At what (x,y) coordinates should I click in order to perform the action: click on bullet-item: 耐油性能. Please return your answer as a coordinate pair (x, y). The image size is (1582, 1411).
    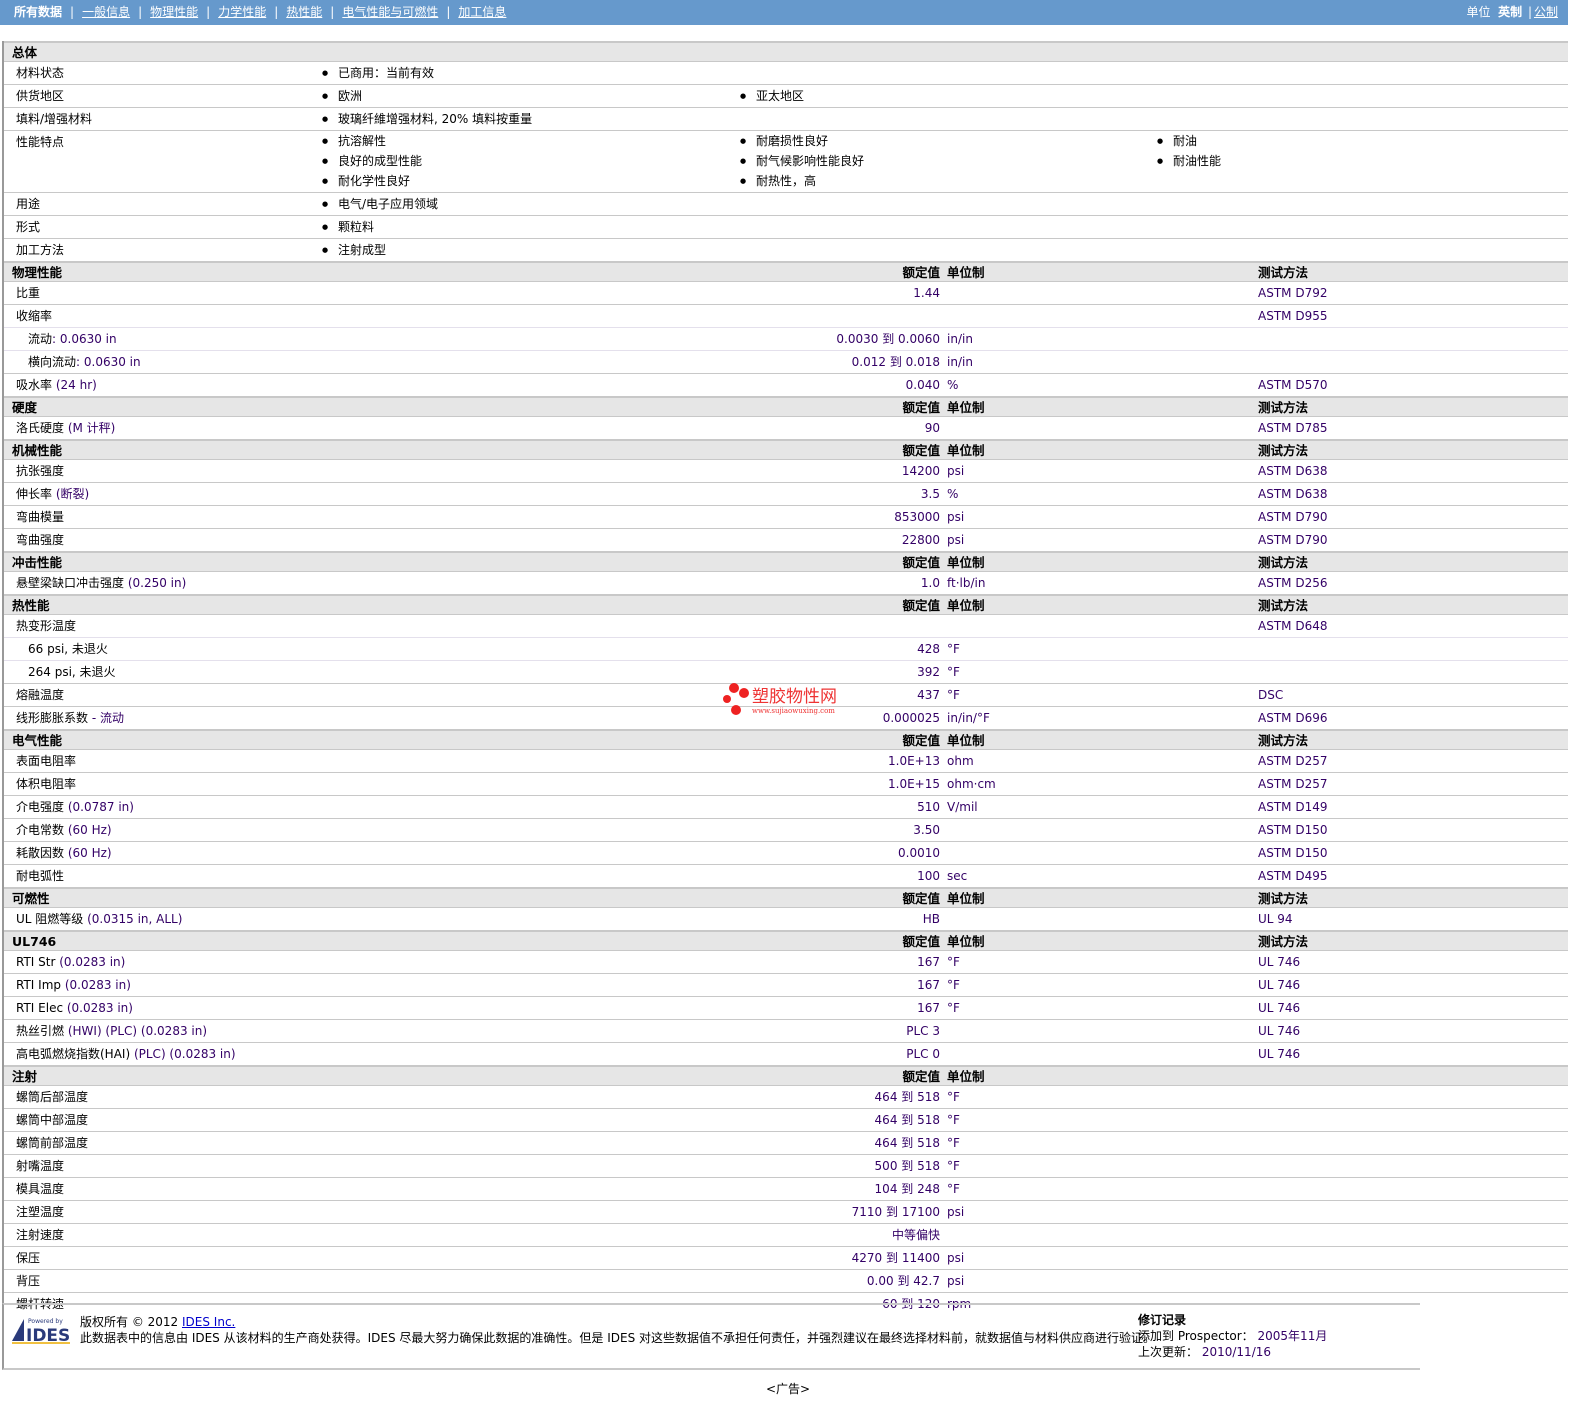
    Looking at the image, I should click on (1189, 161).